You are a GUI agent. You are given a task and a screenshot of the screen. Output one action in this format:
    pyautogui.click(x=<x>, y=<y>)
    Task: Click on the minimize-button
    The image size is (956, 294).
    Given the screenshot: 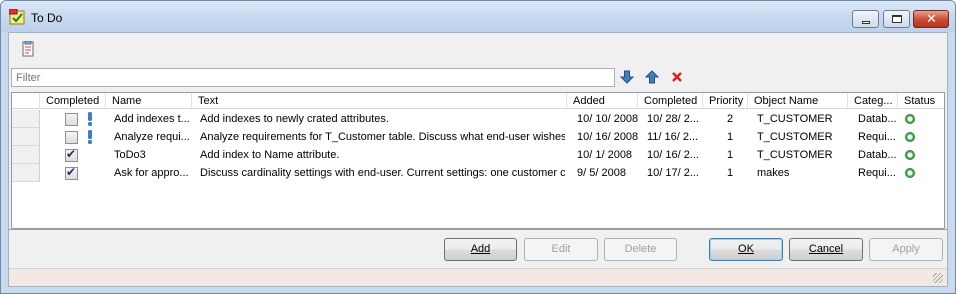 What is the action you would take?
    pyautogui.click(x=865, y=19)
    